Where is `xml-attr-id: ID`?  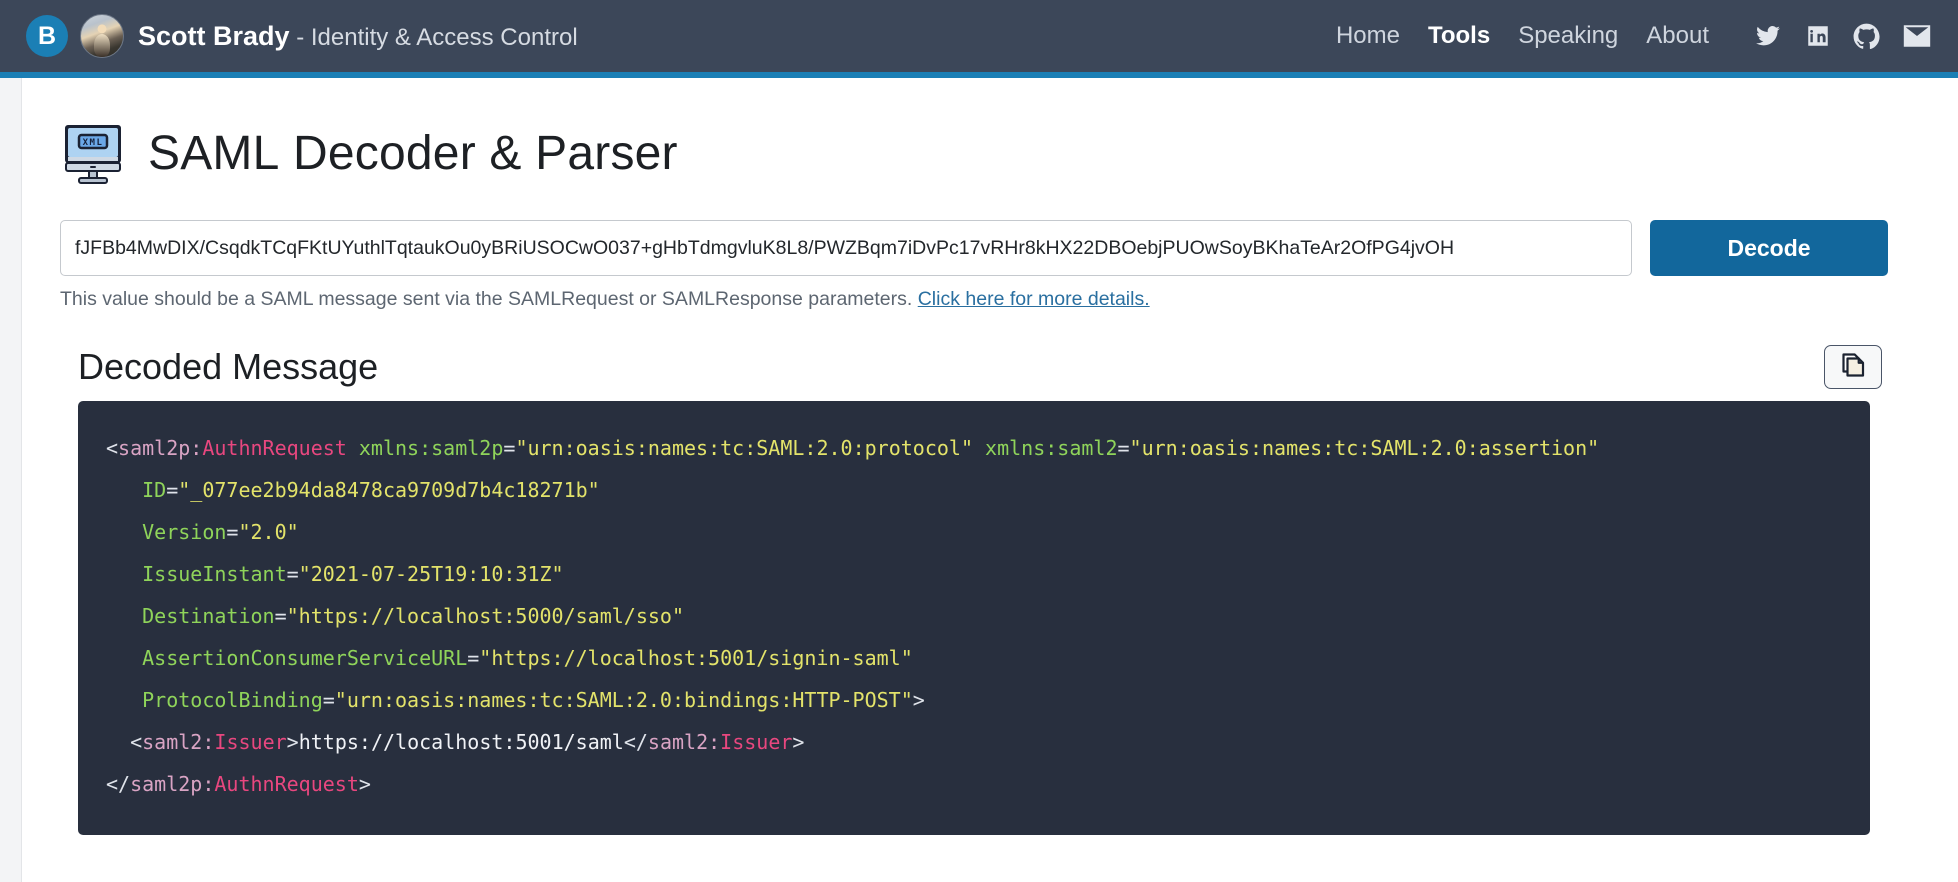
xml-attr-id: ID is located at coordinates (154, 490).